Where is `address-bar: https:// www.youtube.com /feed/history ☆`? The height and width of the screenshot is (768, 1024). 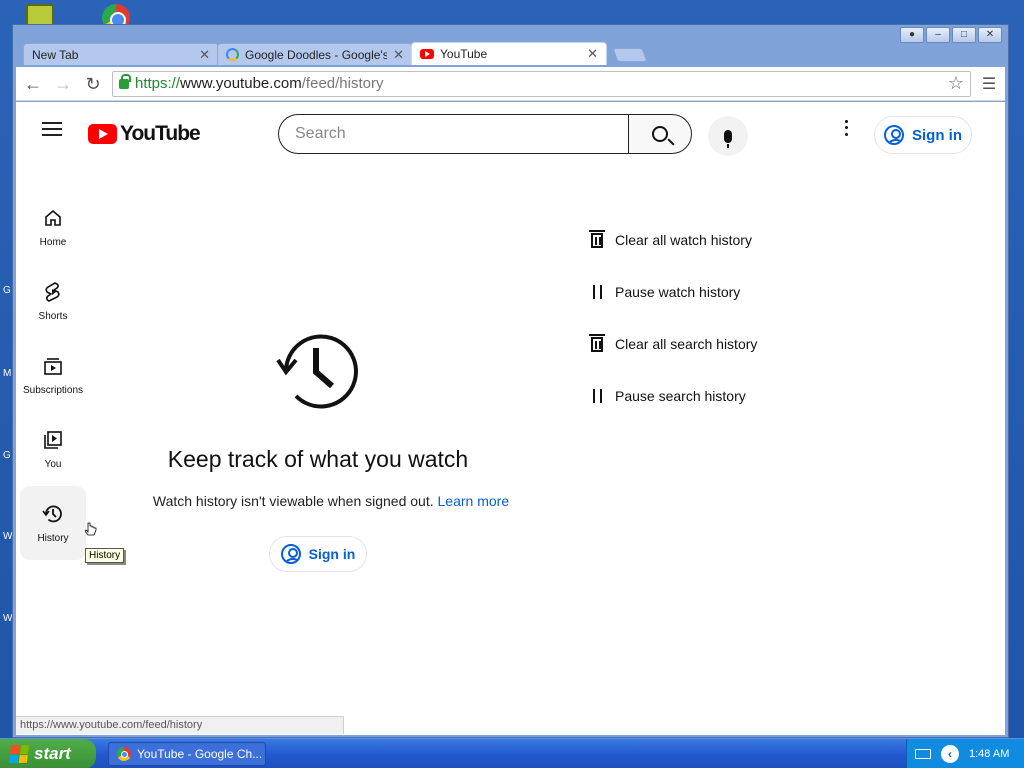 address-bar: https:// www.youtube.com /feed/history ☆ is located at coordinates (541, 83).